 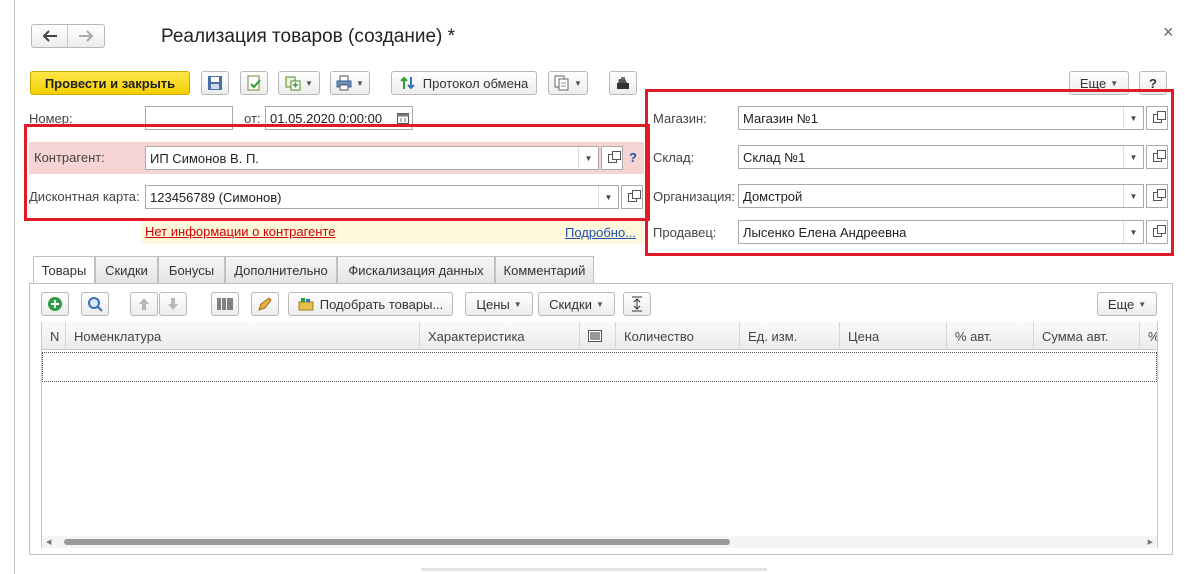 I want to click on create-based-on-button: ▼, so click(x=299, y=83).